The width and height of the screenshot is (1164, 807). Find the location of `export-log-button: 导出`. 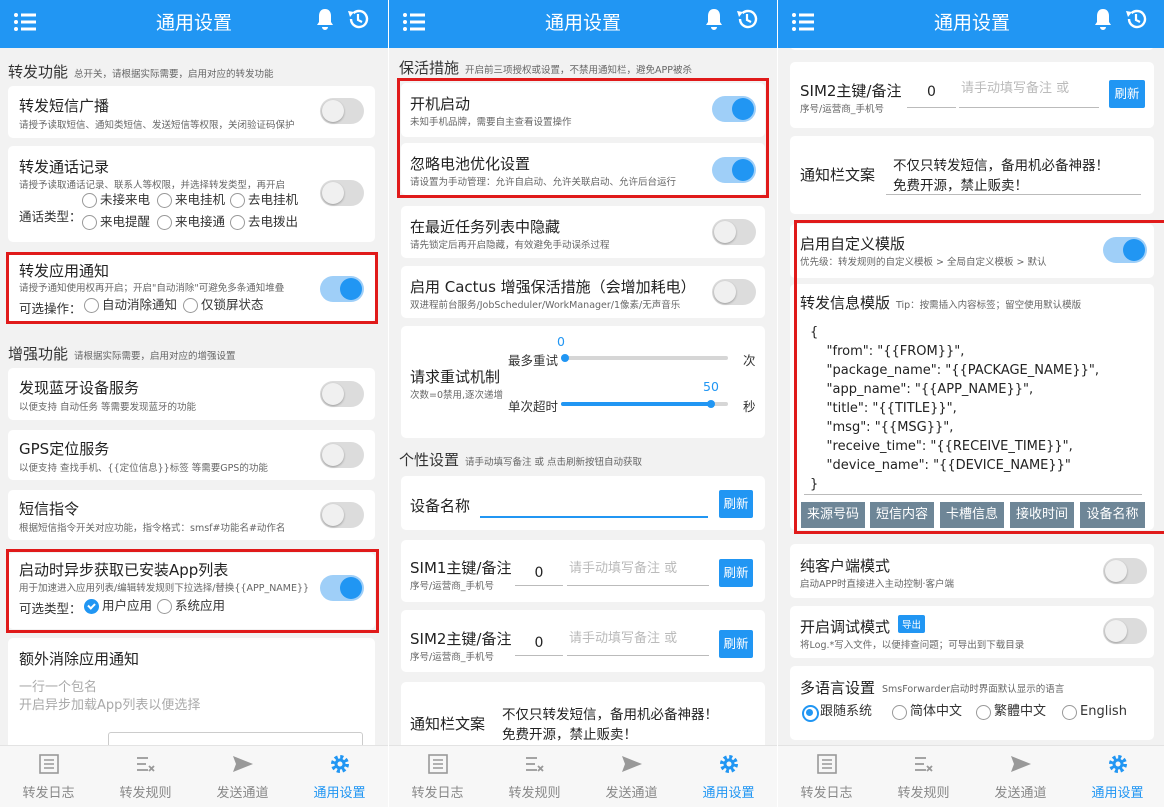

export-log-button: 导出 is located at coordinates (912, 624).